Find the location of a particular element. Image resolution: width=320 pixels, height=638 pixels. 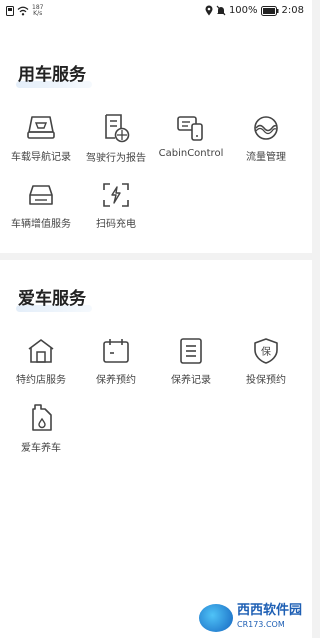

wifi-icon is located at coordinates (23, 11).